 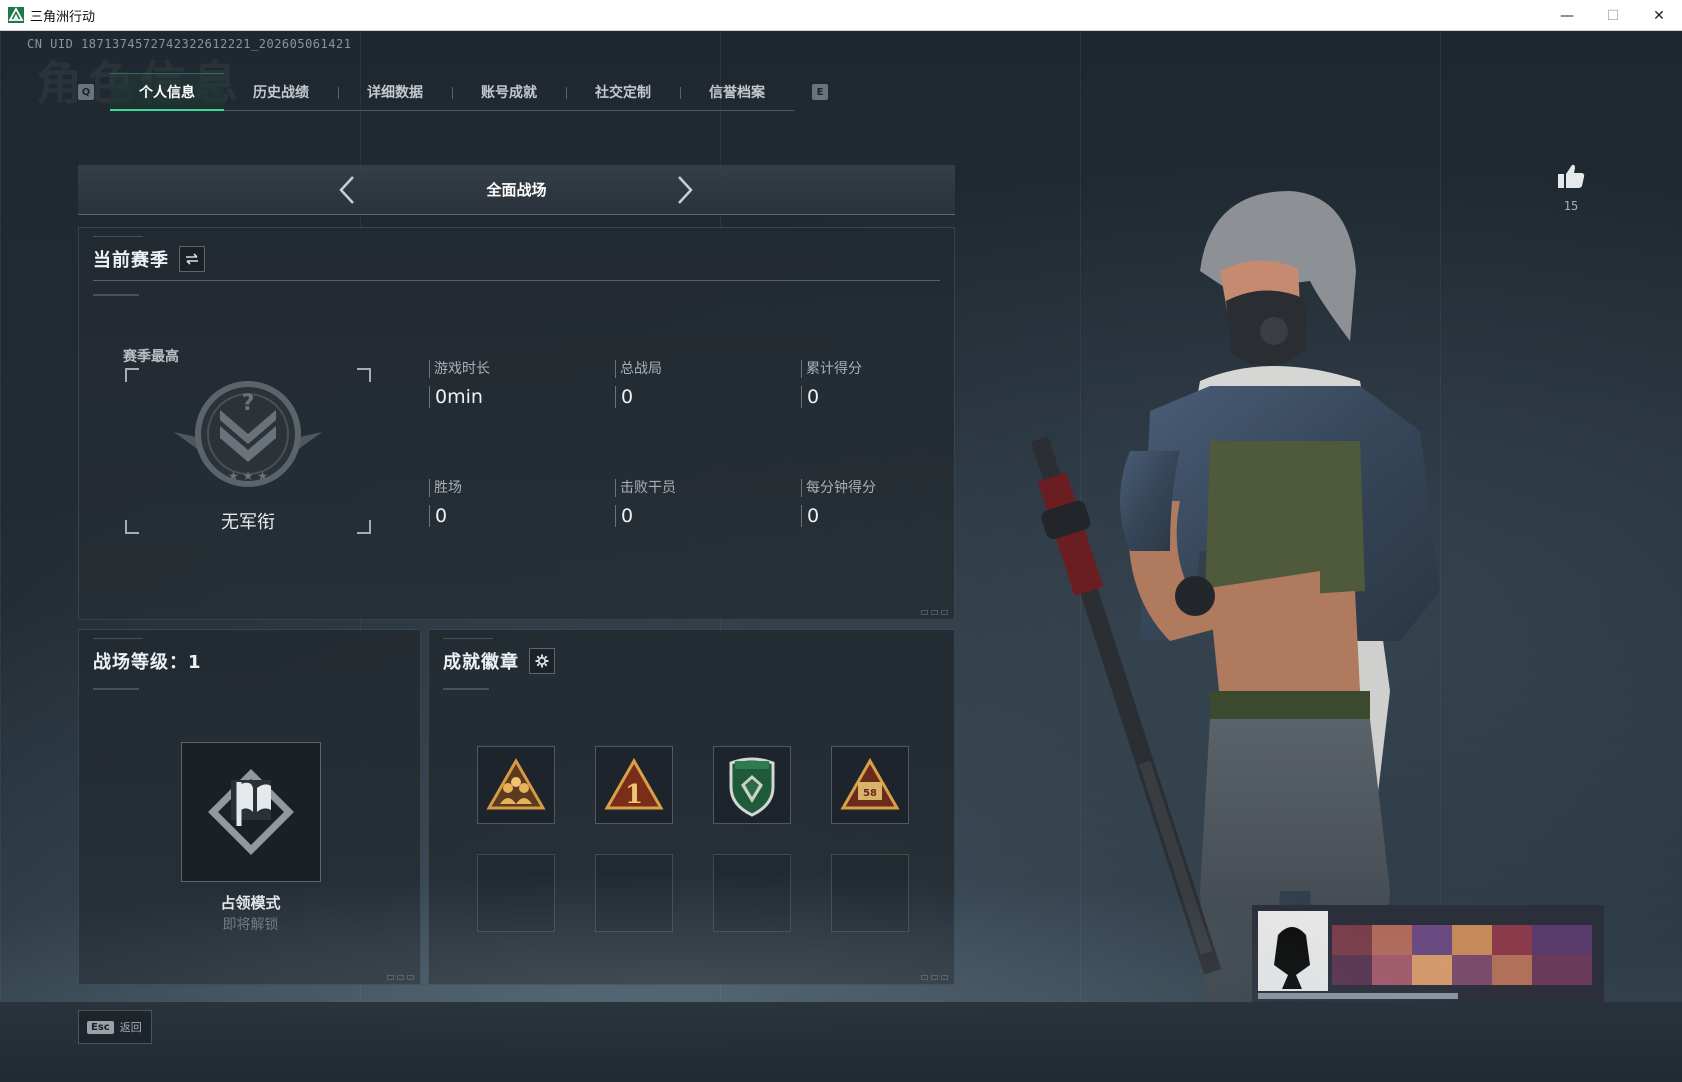 I want to click on like-count: 15, so click(x=1571, y=206).